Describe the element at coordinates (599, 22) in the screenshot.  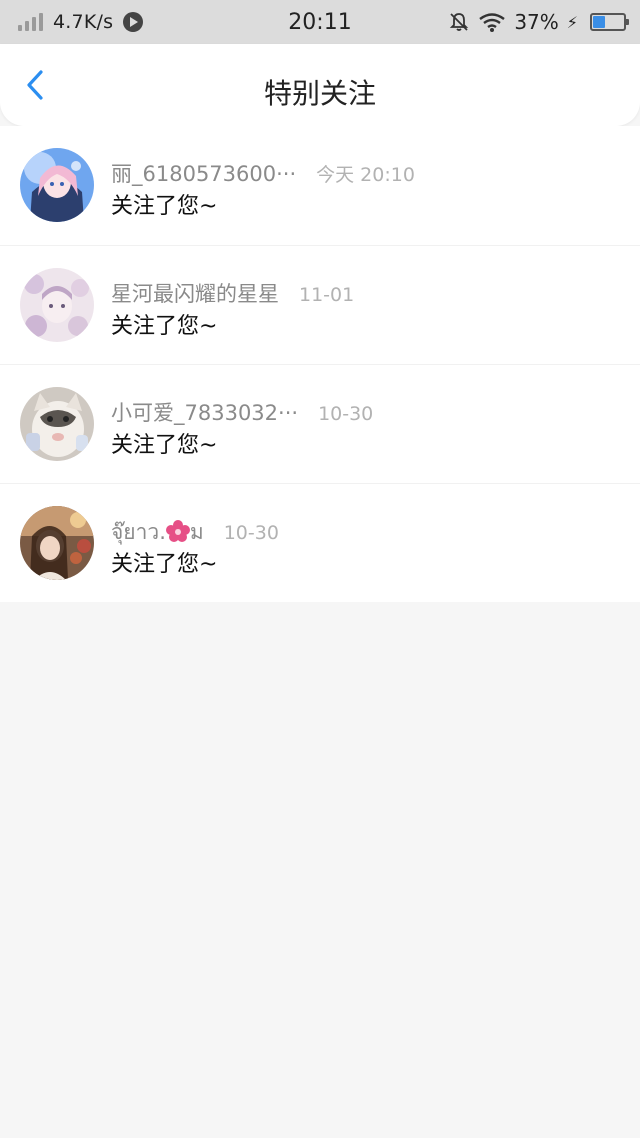
I see `battery-level` at that location.